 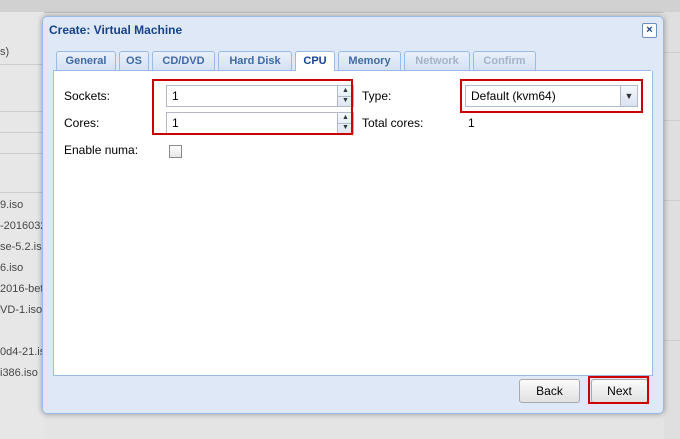 What do you see at coordinates (393, 123) in the screenshot?
I see `total-cores-label: Total cores:` at bounding box center [393, 123].